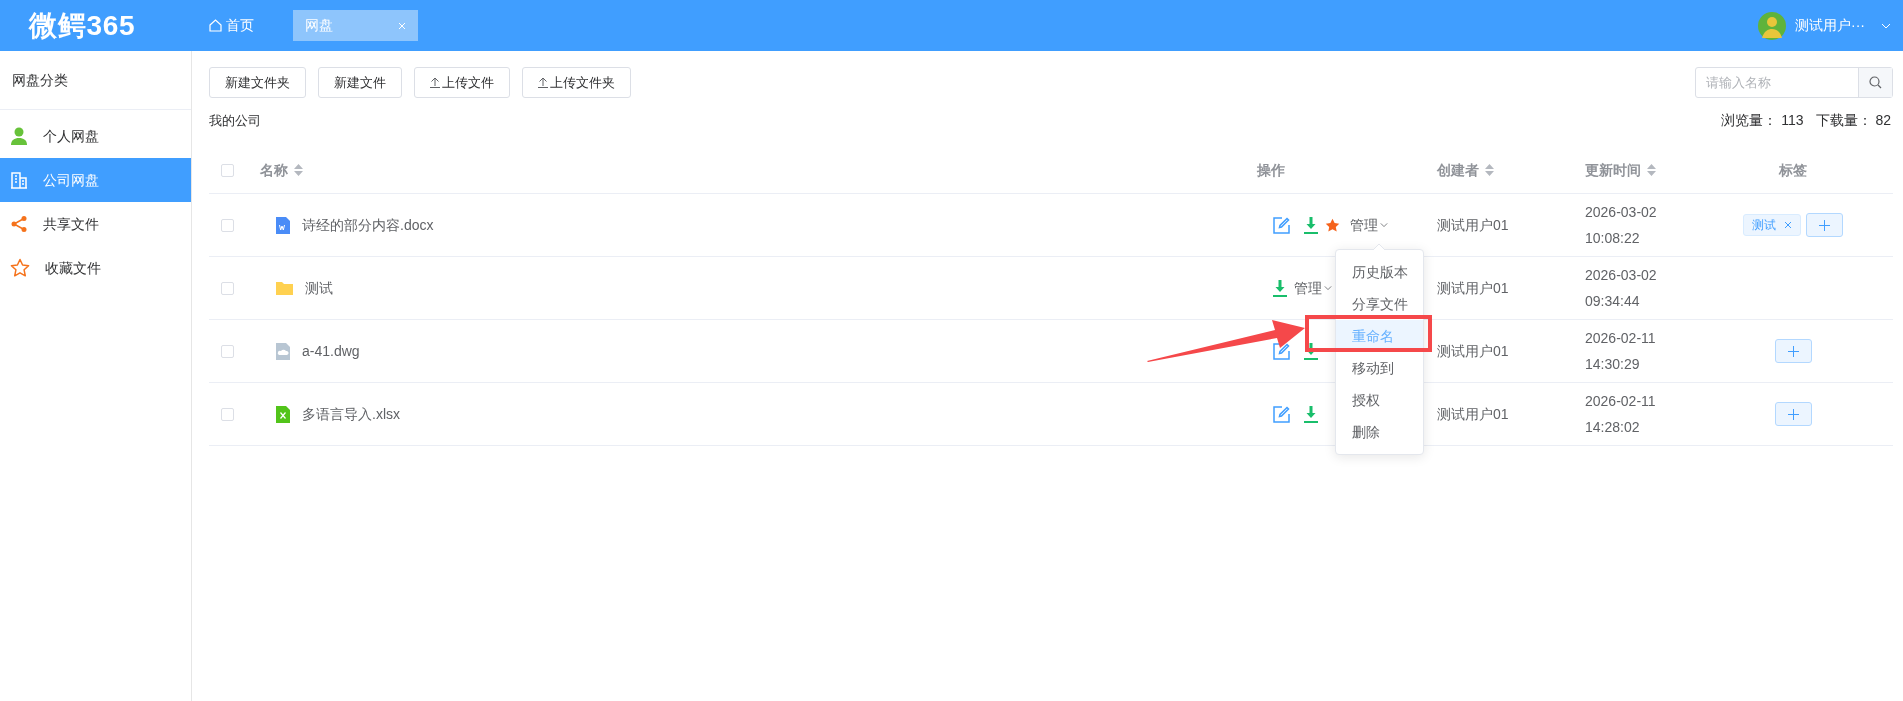 The image size is (1903, 701). I want to click on sidebar-item: 共享文件, so click(95, 224).